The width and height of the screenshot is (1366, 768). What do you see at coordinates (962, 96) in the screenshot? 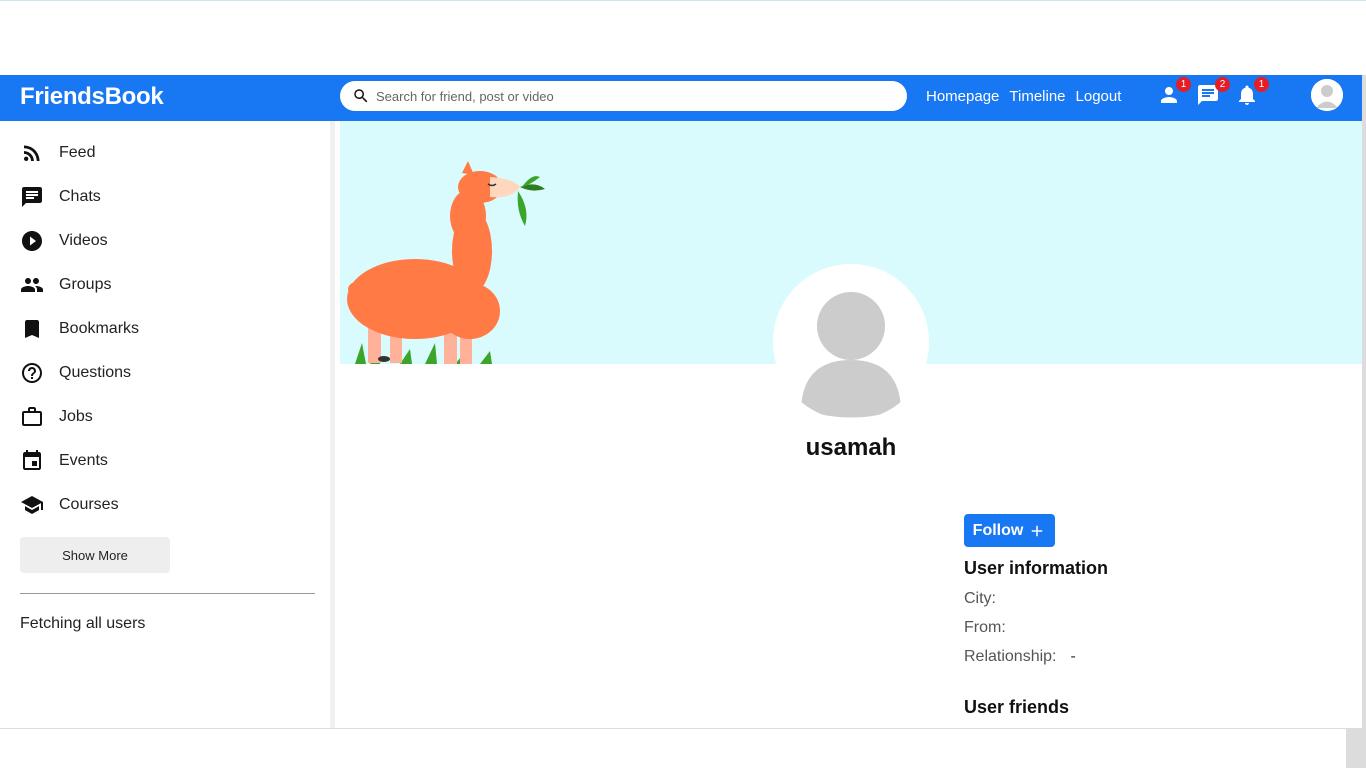
I see `nav-link-homepage: Homepage` at bounding box center [962, 96].